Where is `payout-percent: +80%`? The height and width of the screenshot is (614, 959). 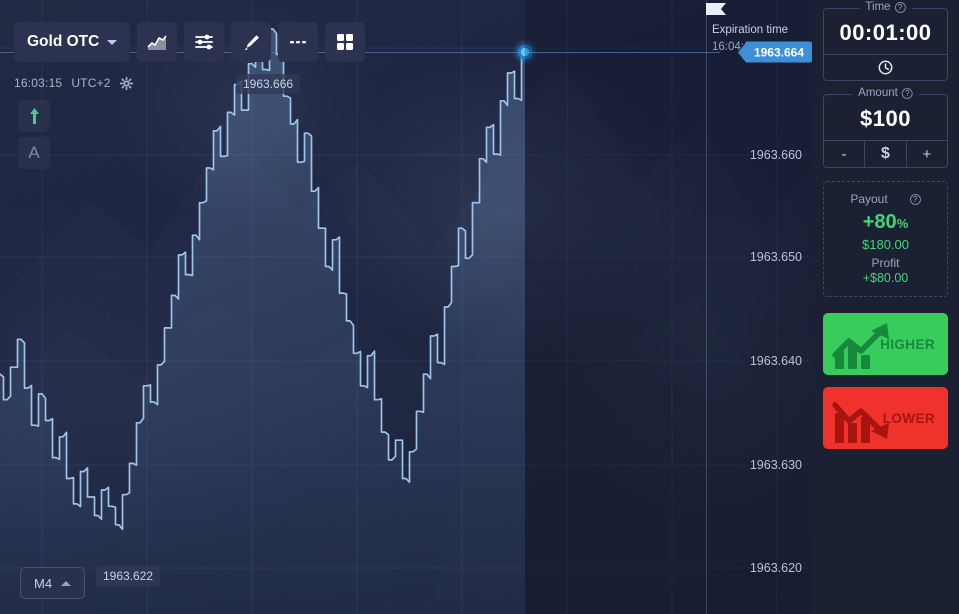
payout-percent: +80% is located at coordinates (885, 222).